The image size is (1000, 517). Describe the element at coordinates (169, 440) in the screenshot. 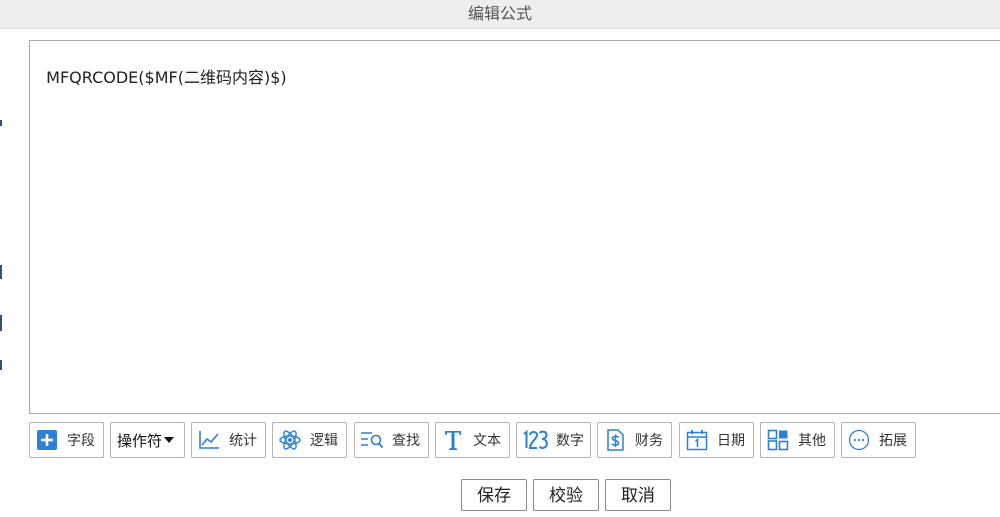

I see `caret-down-icon` at that location.